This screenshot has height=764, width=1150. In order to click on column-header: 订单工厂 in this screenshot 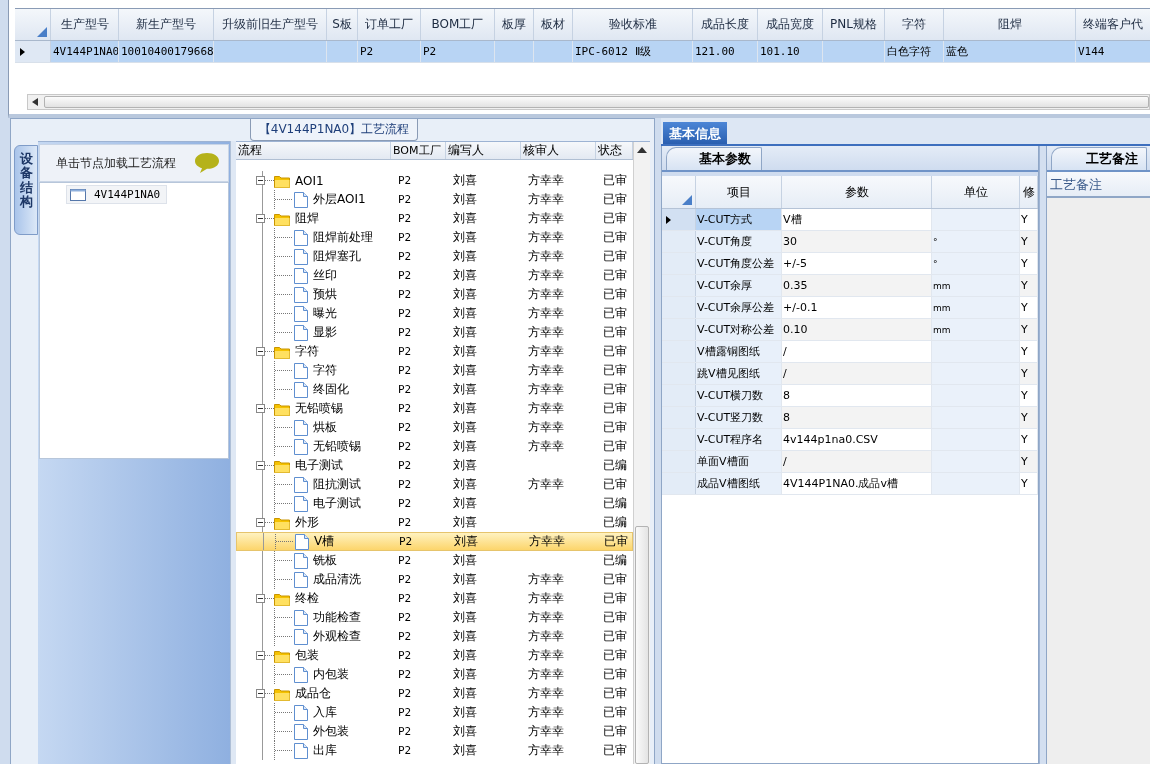, I will do `click(389, 24)`.